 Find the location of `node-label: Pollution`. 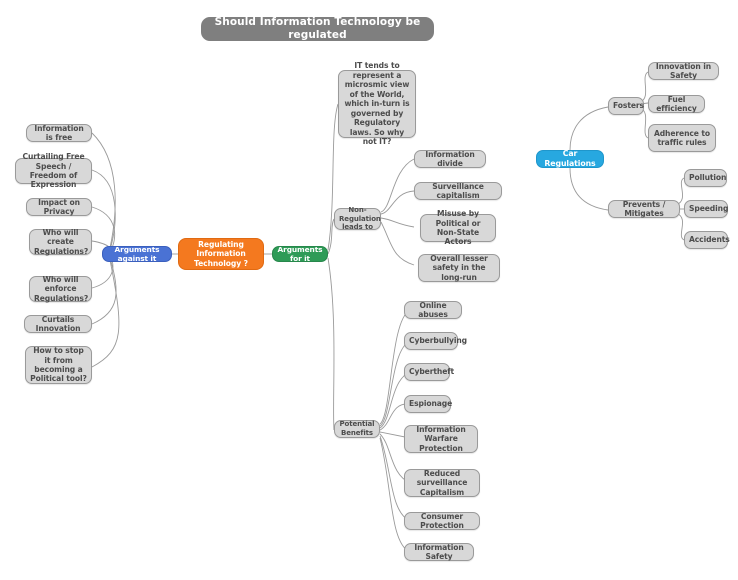

node-label: Pollution is located at coordinates (708, 178).